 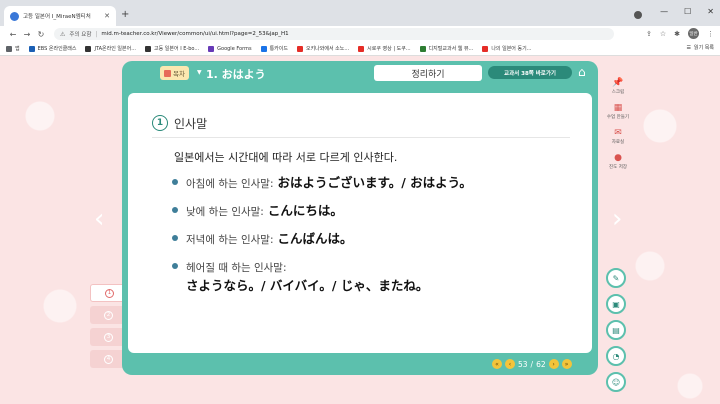 I want to click on greeting-japanese: こんにちは。, so click(x=305, y=210).